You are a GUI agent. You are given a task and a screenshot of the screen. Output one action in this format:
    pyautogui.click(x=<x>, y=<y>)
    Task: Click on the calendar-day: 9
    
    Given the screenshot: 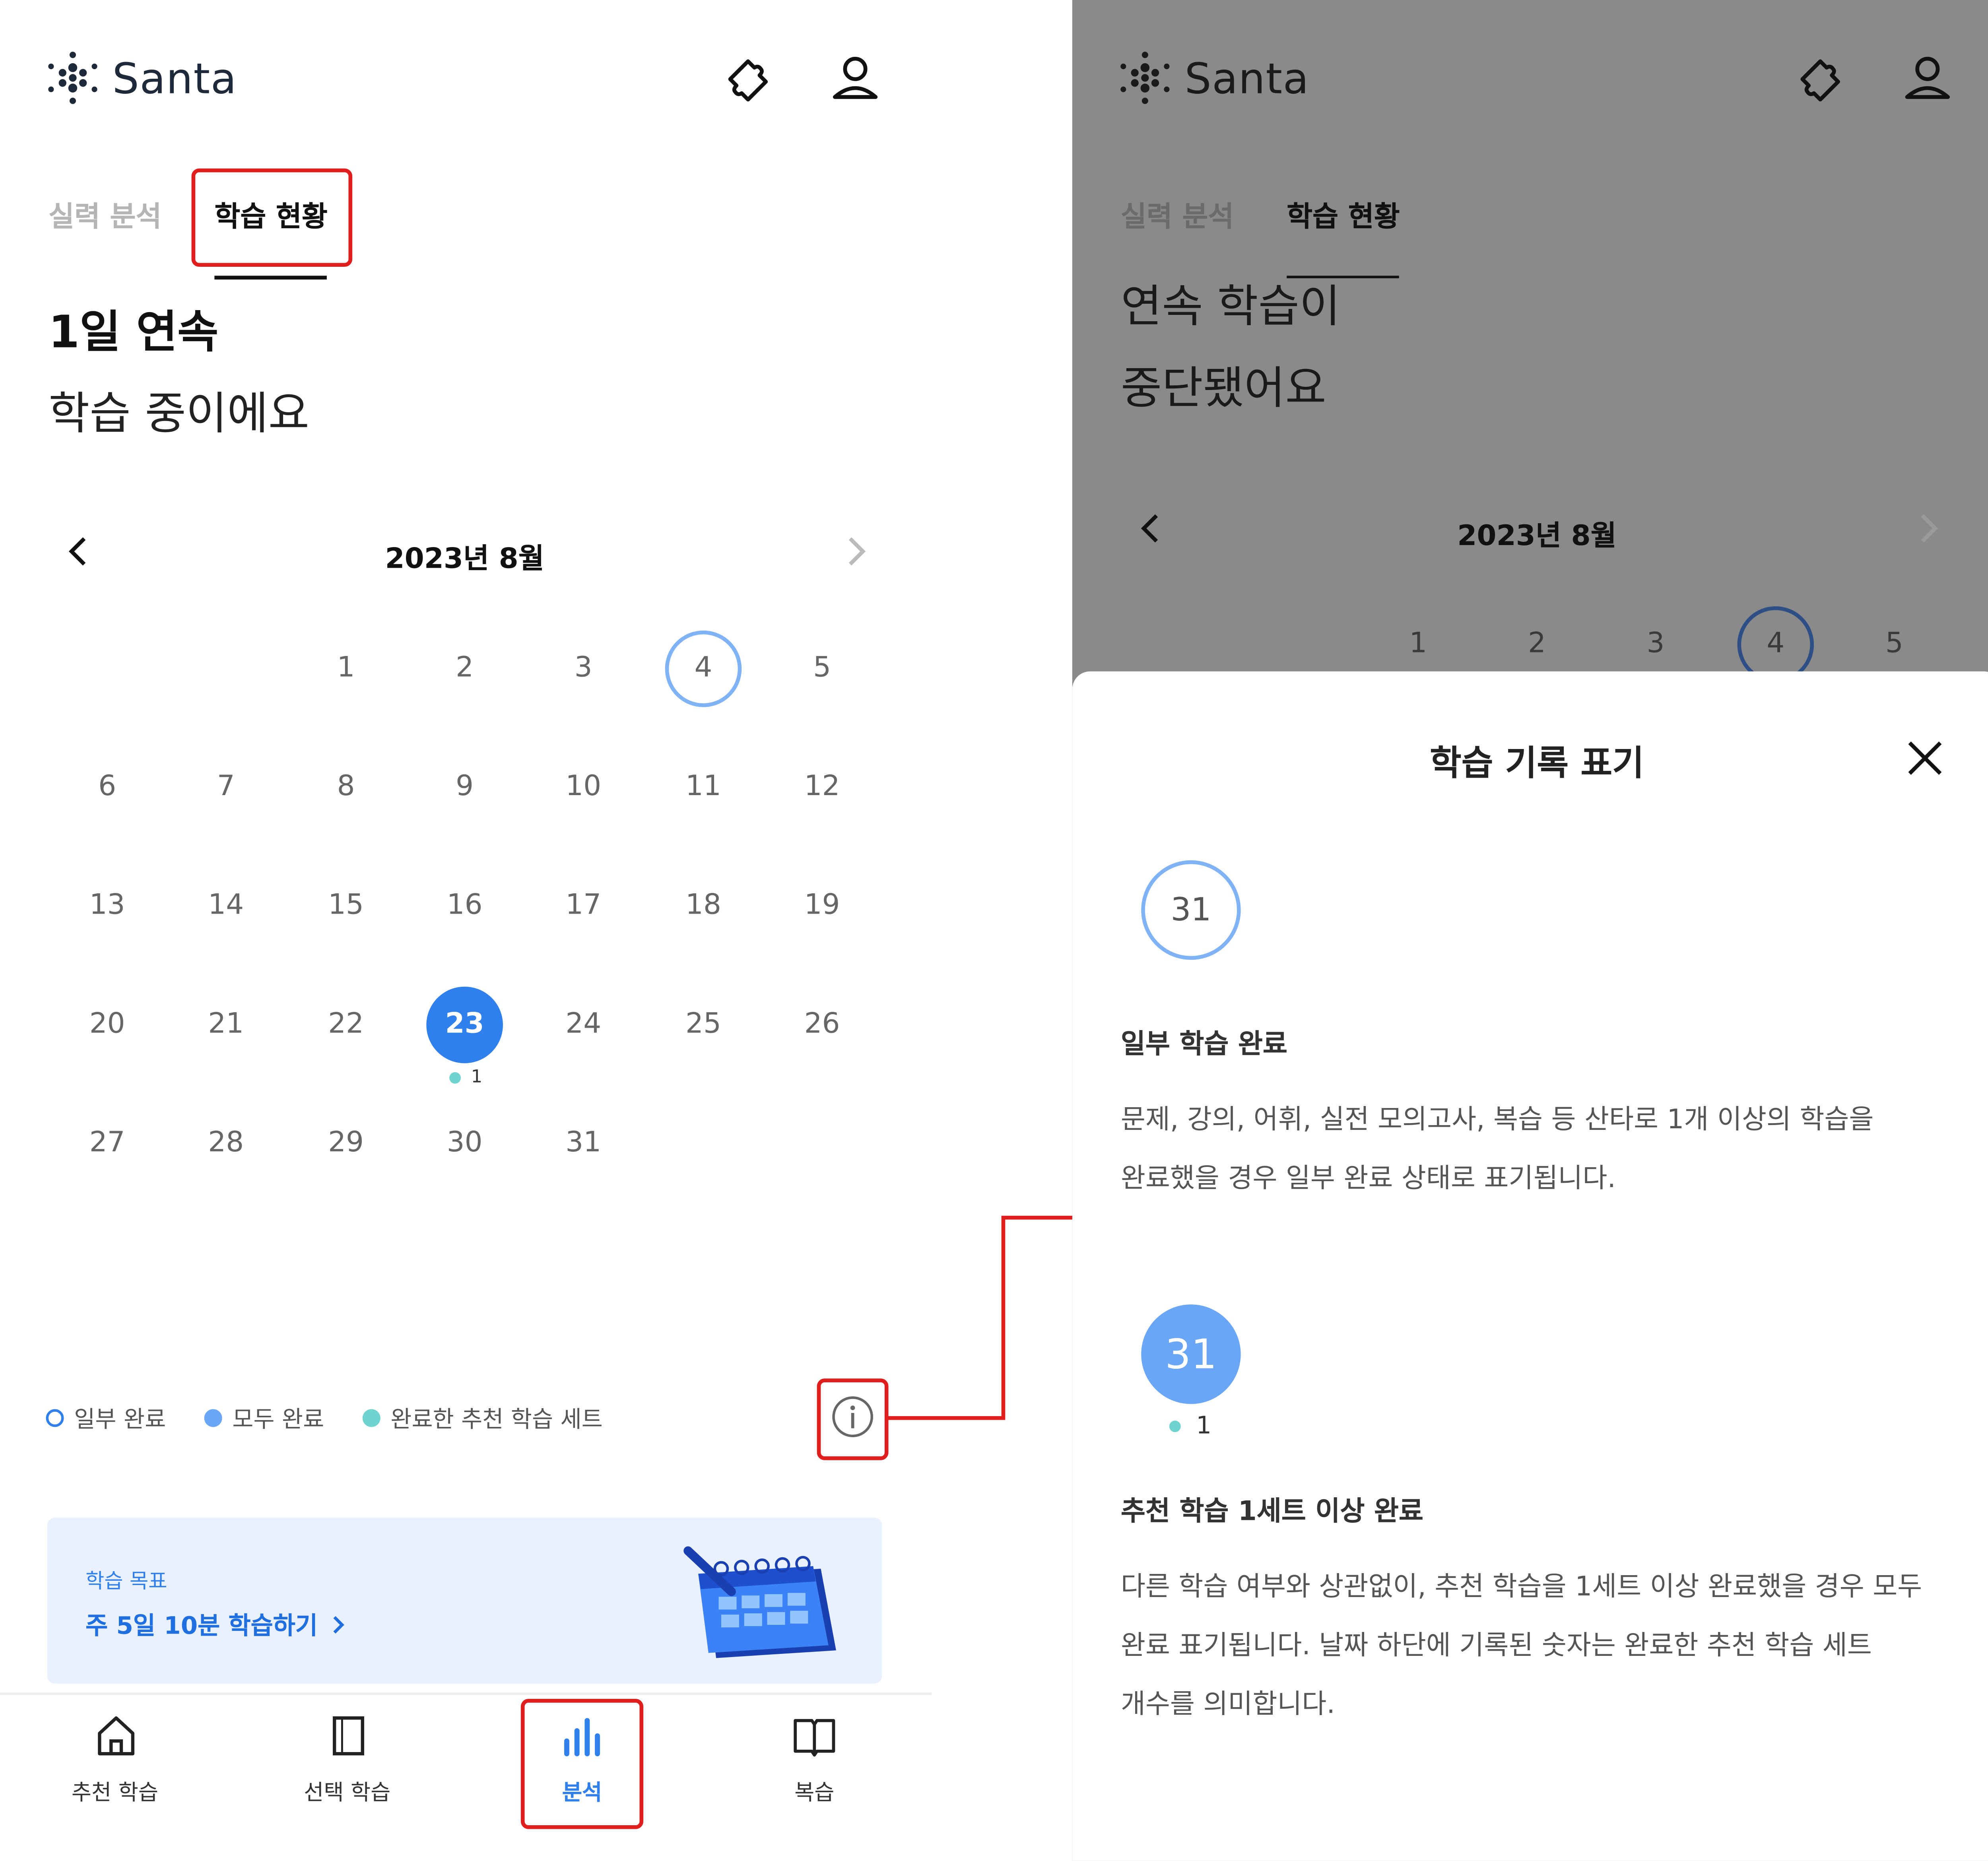 What is the action you would take?
    pyautogui.click(x=464, y=788)
    